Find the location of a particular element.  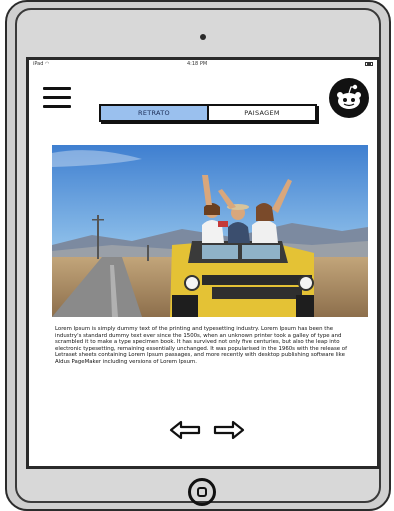

hamburger-menu-icon is located at coordinates (57, 98).